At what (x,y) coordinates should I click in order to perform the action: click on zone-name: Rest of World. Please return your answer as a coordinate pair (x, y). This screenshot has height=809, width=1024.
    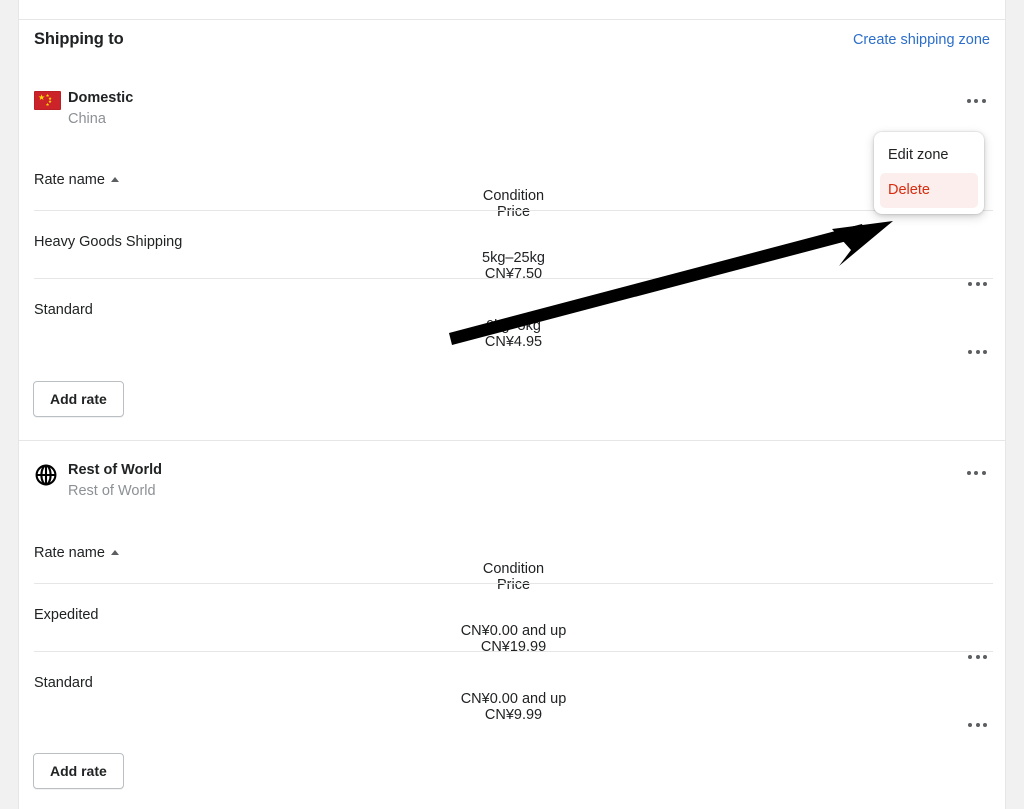
    Looking at the image, I should click on (115, 470).